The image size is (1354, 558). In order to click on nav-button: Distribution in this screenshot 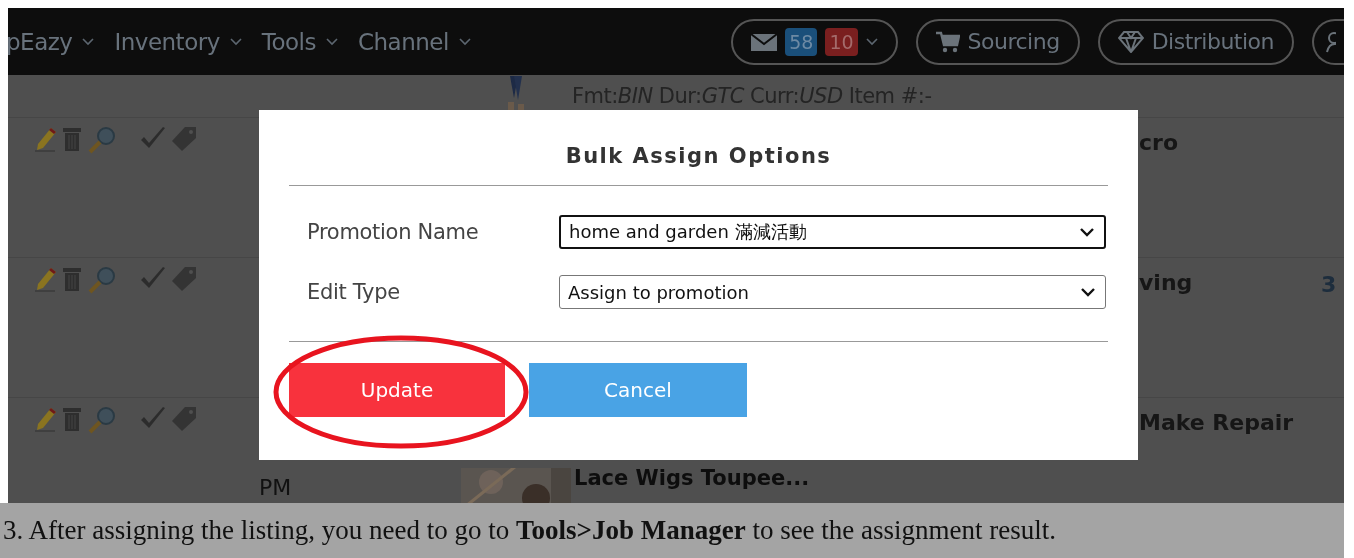, I will do `click(1195, 41)`.